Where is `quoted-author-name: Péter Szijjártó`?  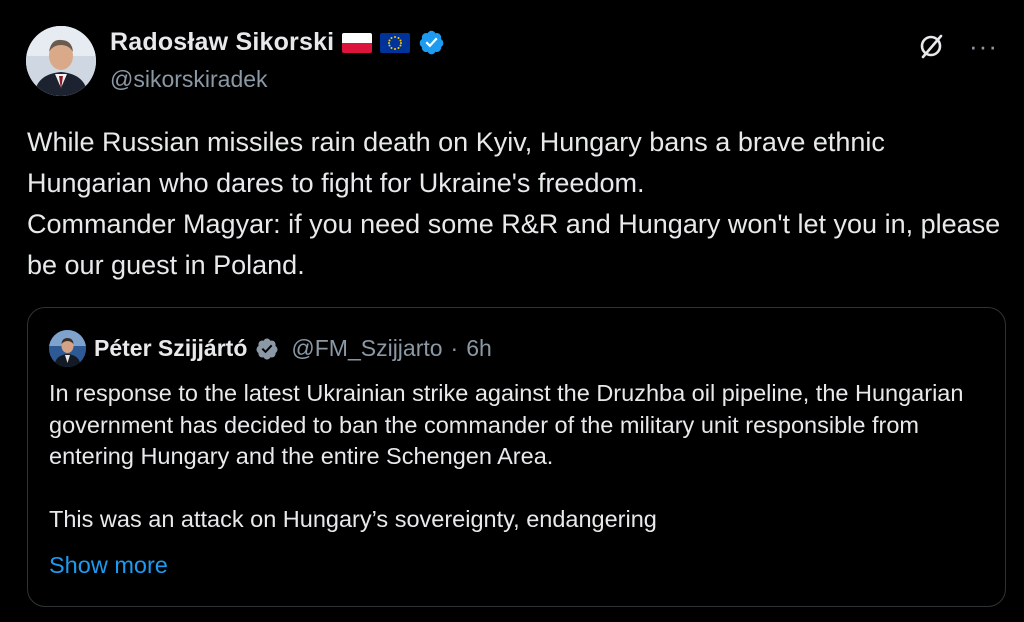
quoted-author-name: Péter Szijjártó is located at coordinates (170, 348).